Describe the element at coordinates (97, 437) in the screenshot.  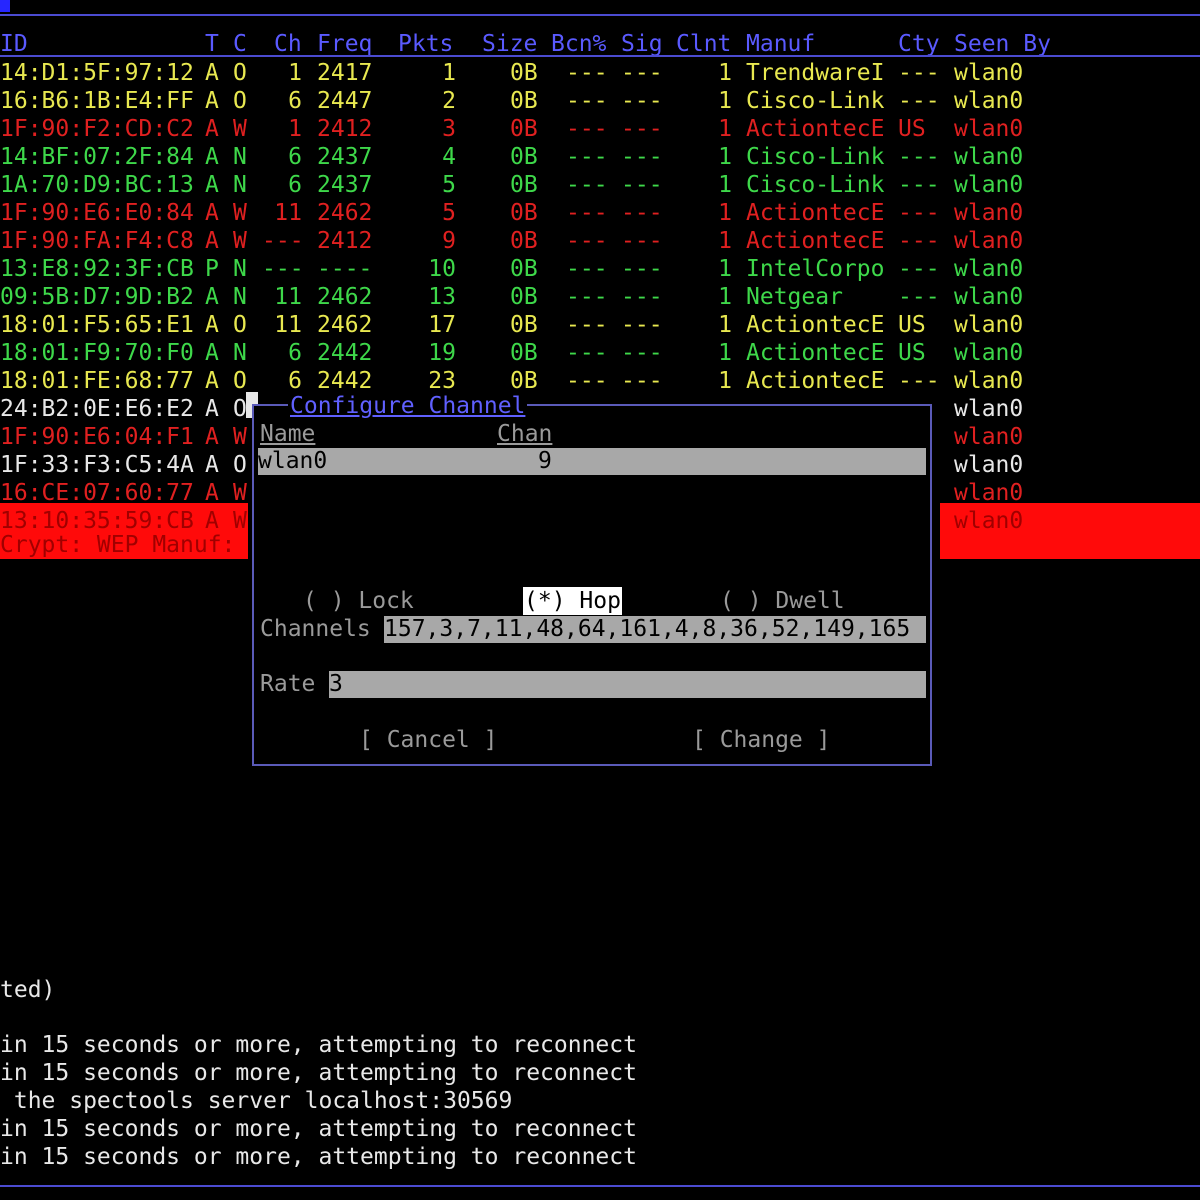
I see `cell-bssid: 1F:90:E6:04:F1` at that location.